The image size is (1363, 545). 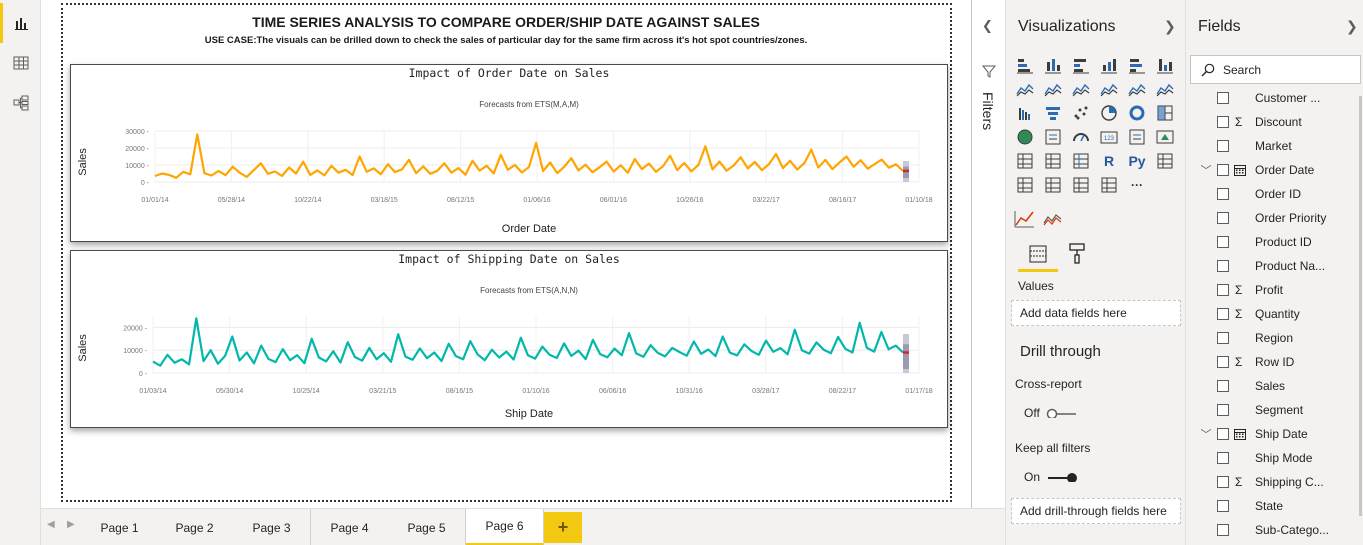 I want to click on field-item-segment: Segment, so click(x=1274, y=410).